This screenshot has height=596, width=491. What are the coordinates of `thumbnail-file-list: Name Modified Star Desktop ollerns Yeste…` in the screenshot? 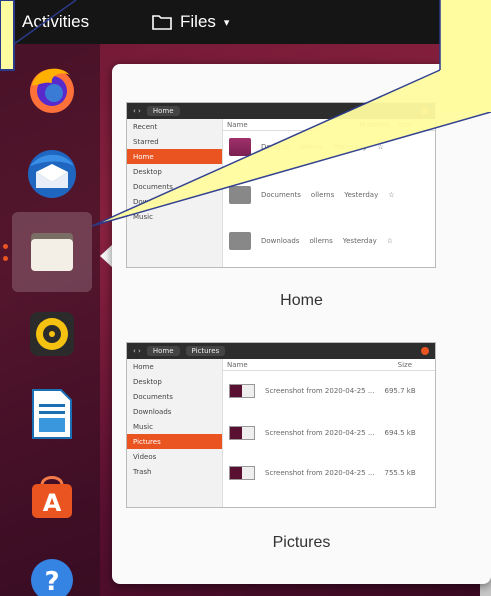 It's located at (329, 193).